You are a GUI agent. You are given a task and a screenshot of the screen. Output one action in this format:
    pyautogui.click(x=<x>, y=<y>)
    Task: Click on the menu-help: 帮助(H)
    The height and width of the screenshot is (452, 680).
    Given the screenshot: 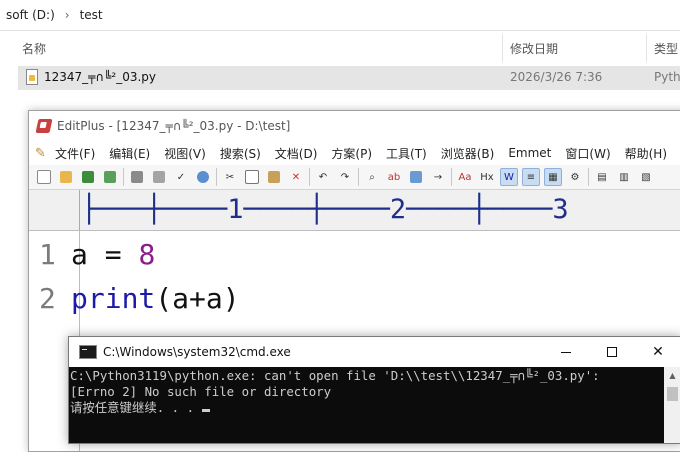 What is the action you would take?
    pyautogui.click(x=646, y=153)
    